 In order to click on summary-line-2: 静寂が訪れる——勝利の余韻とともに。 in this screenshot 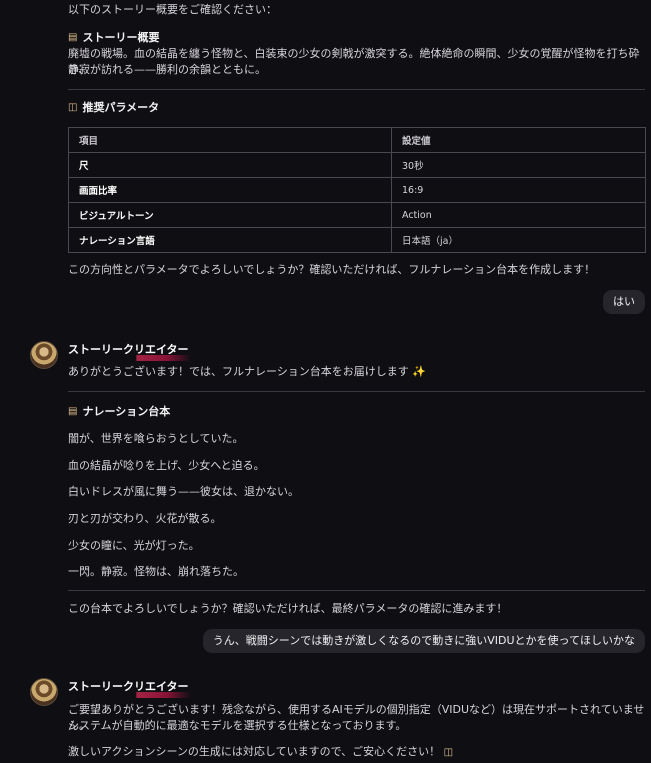, I will do `click(167, 69)`.